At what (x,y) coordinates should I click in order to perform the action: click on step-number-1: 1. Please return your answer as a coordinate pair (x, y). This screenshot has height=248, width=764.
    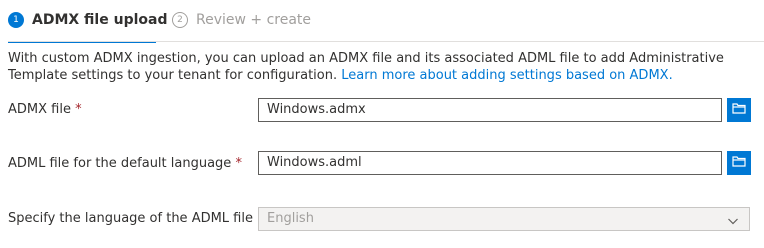
    Looking at the image, I should click on (16, 20).